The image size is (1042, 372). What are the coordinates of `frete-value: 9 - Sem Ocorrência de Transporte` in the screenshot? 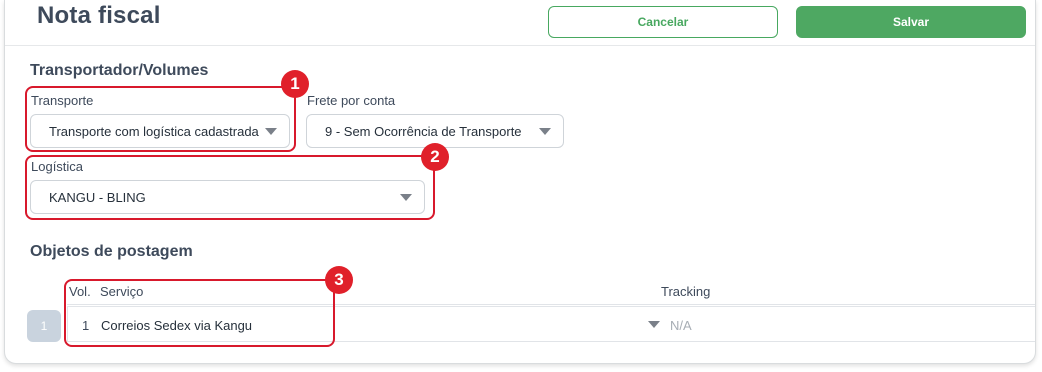 It's located at (423, 131).